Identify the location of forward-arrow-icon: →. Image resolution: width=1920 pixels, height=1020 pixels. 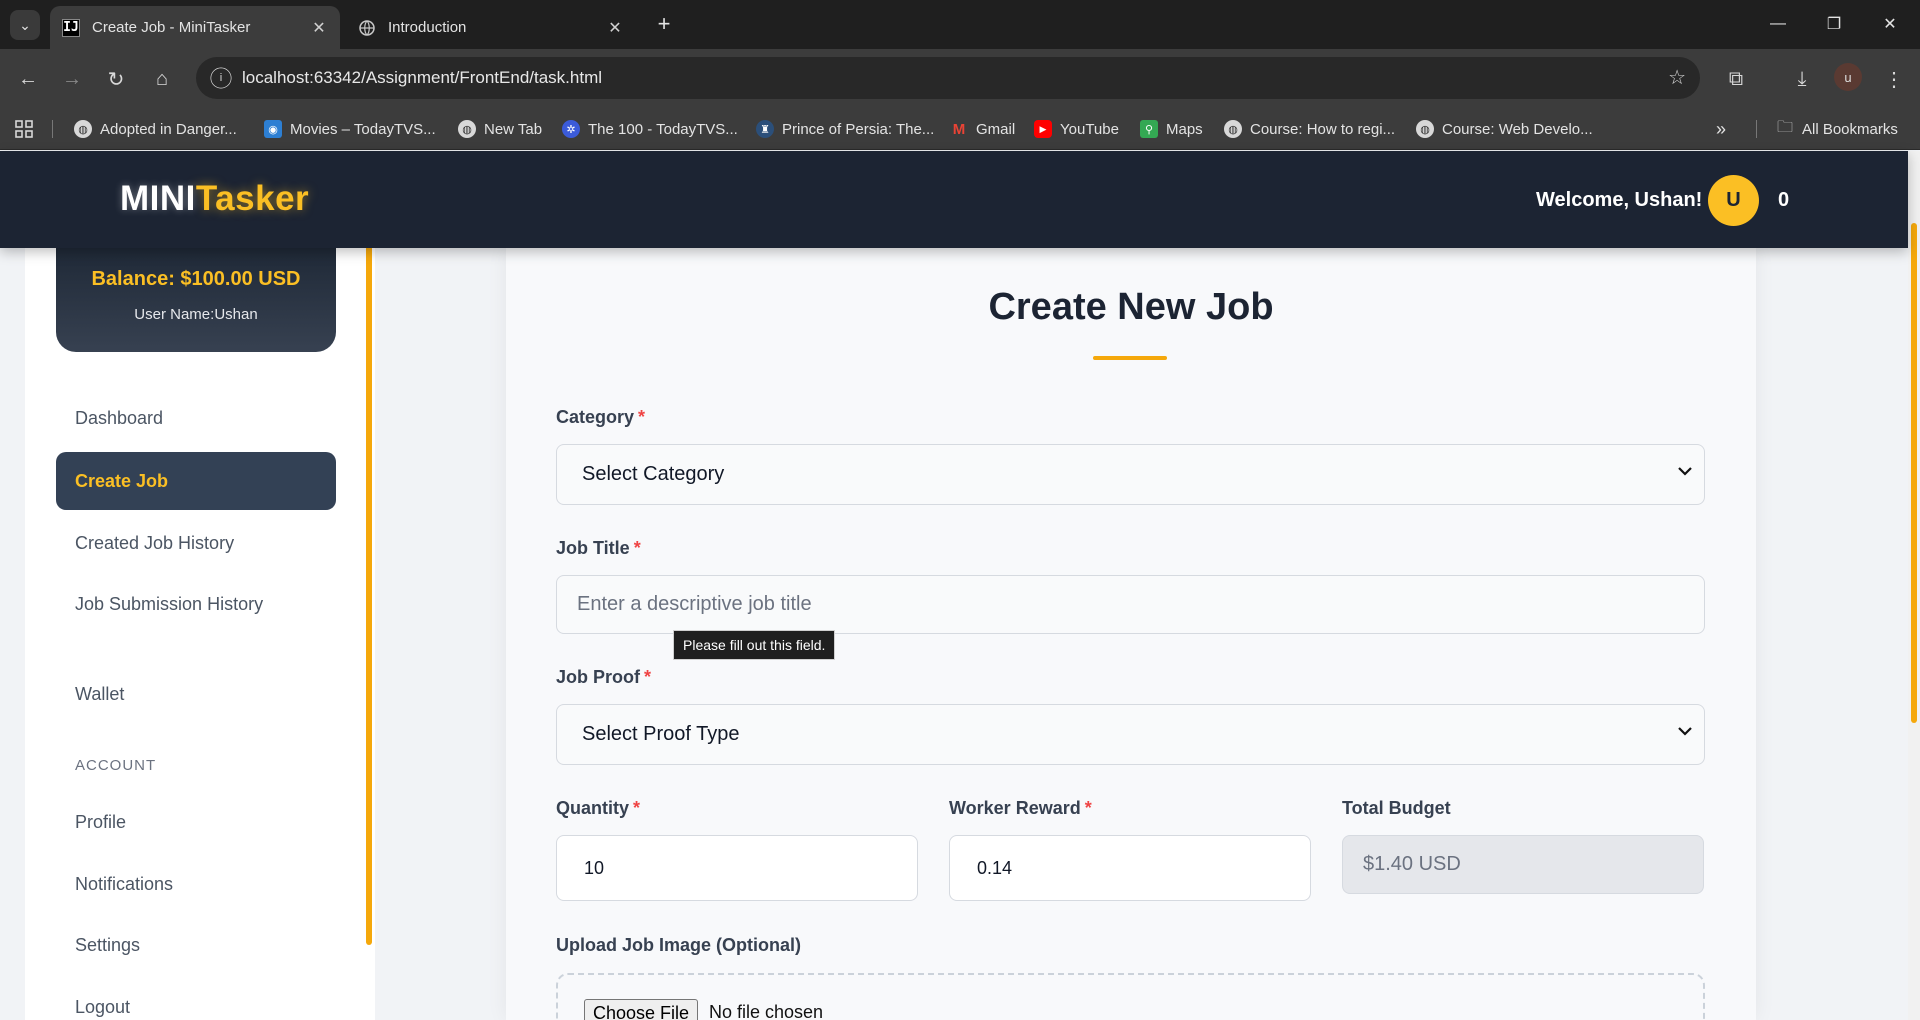
(72, 79).